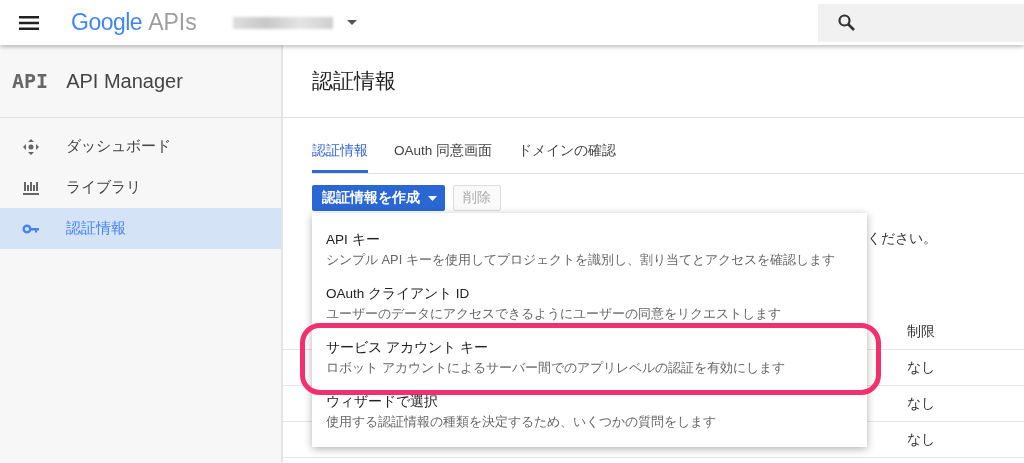  I want to click on column-header: 制限, so click(921, 331).